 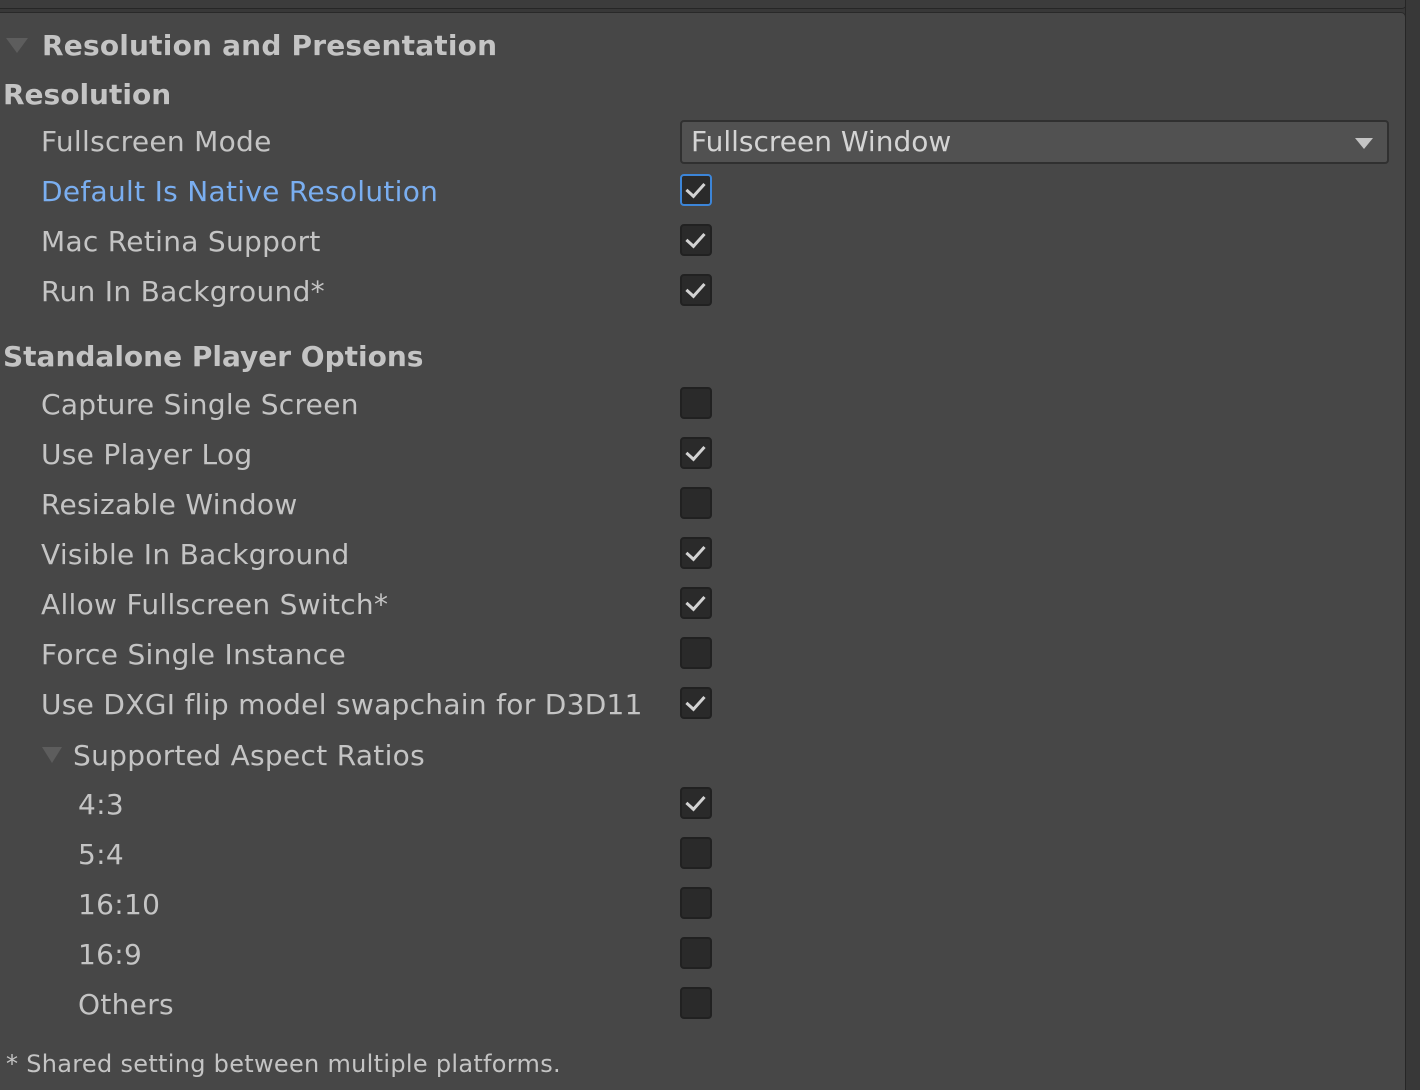 What do you see at coordinates (821, 141) in the screenshot?
I see `fullscreen-mode-value: Fullscreen Window` at bounding box center [821, 141].